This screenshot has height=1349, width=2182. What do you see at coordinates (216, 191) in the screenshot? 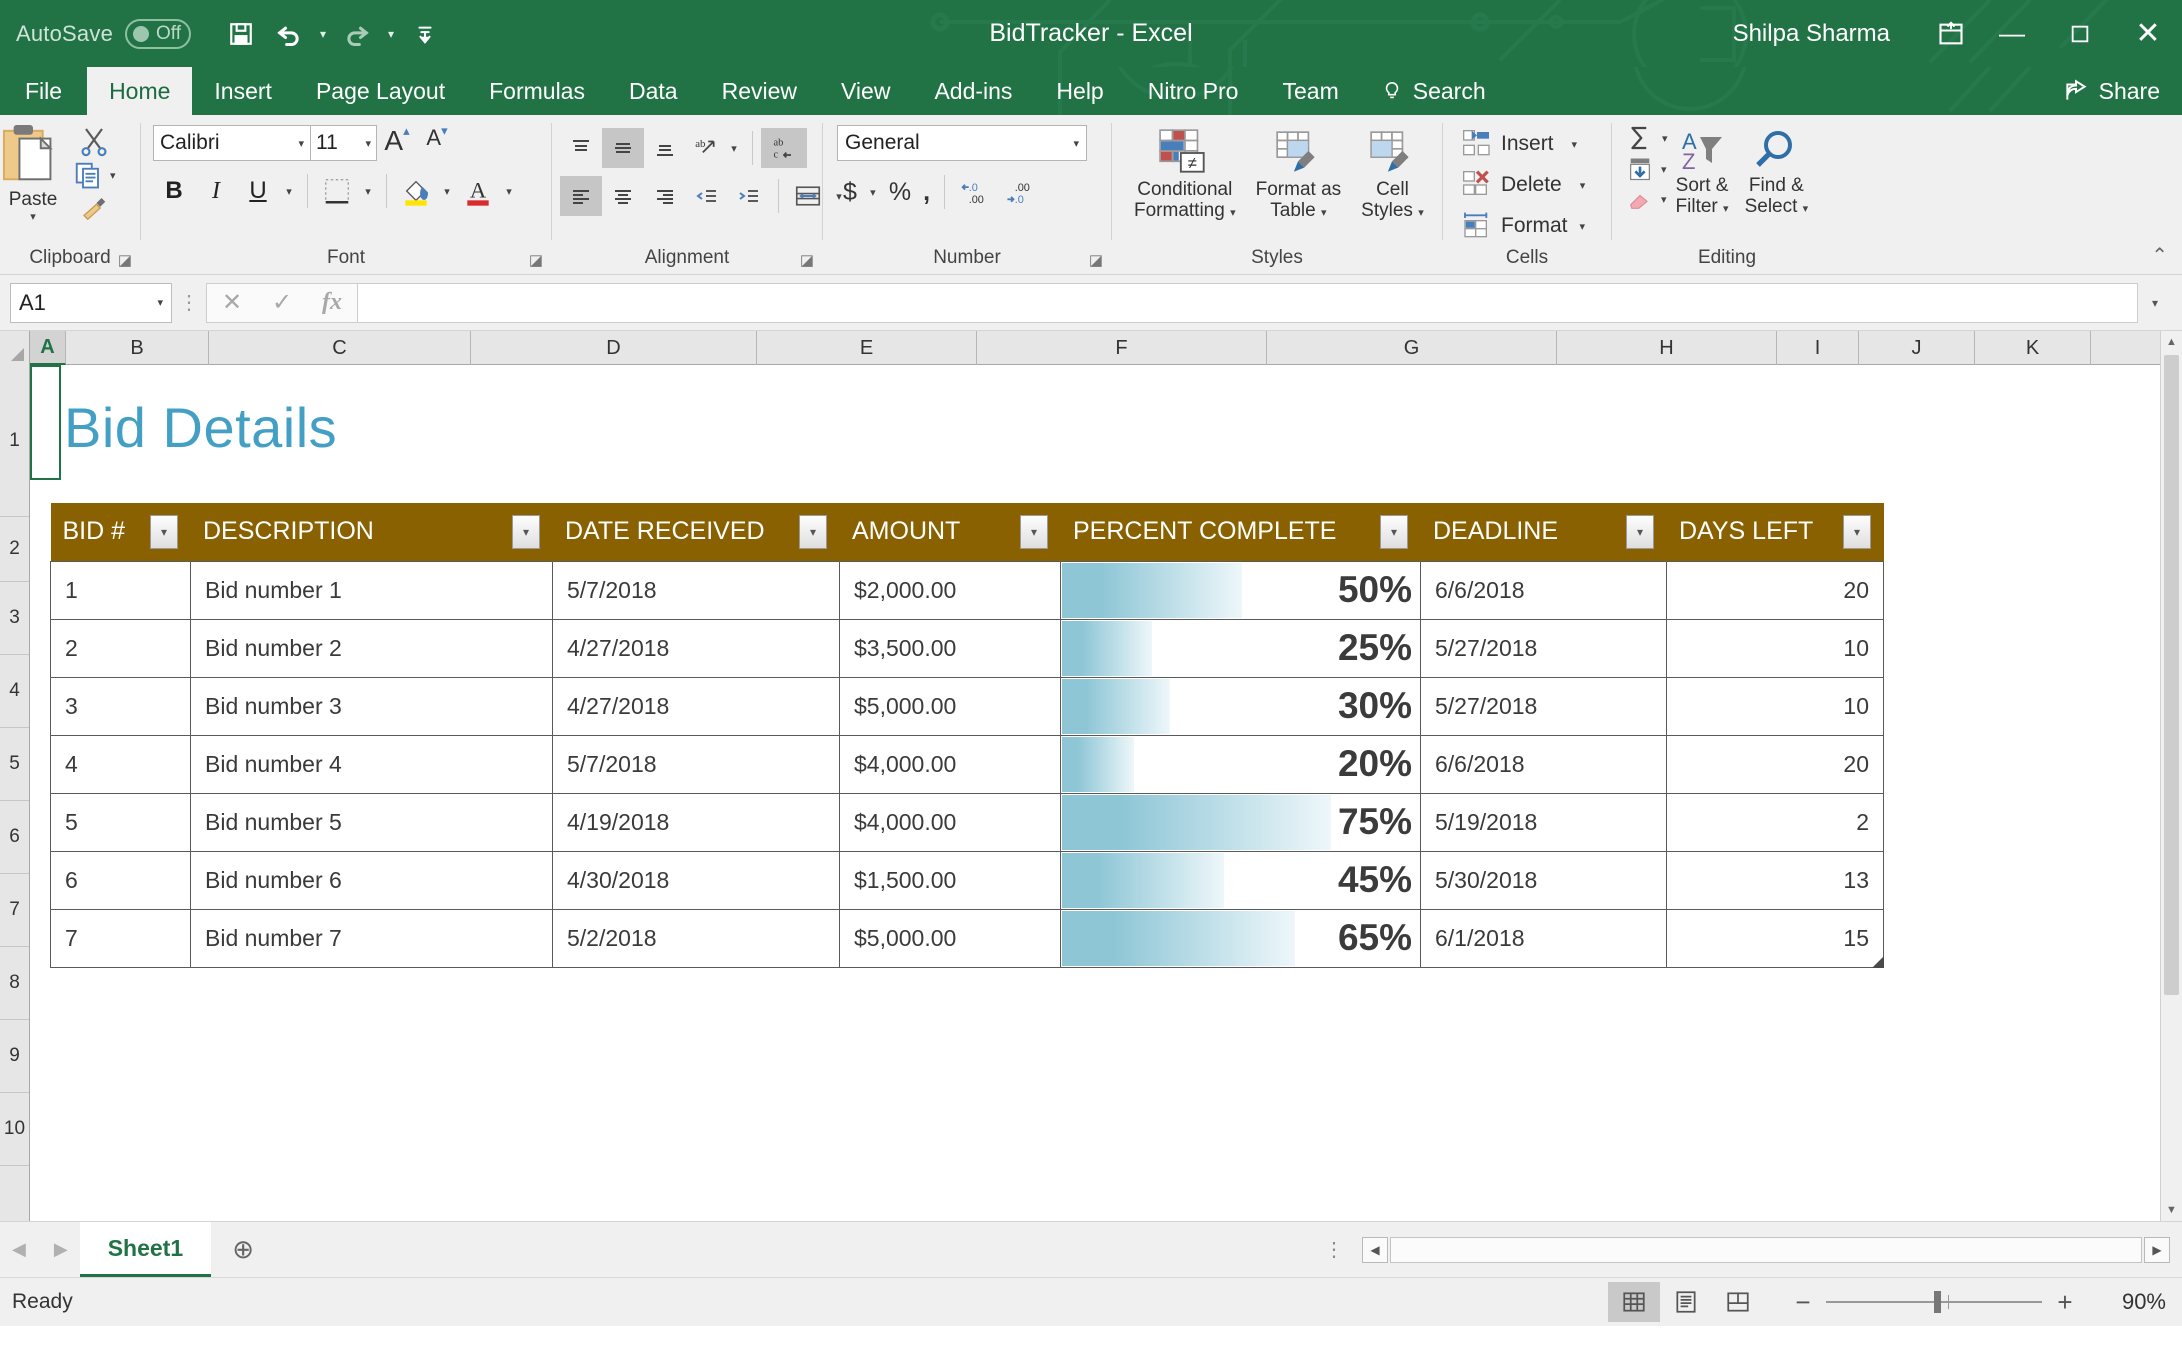
I see `italic-button: I` at bounding box center [216, 191].